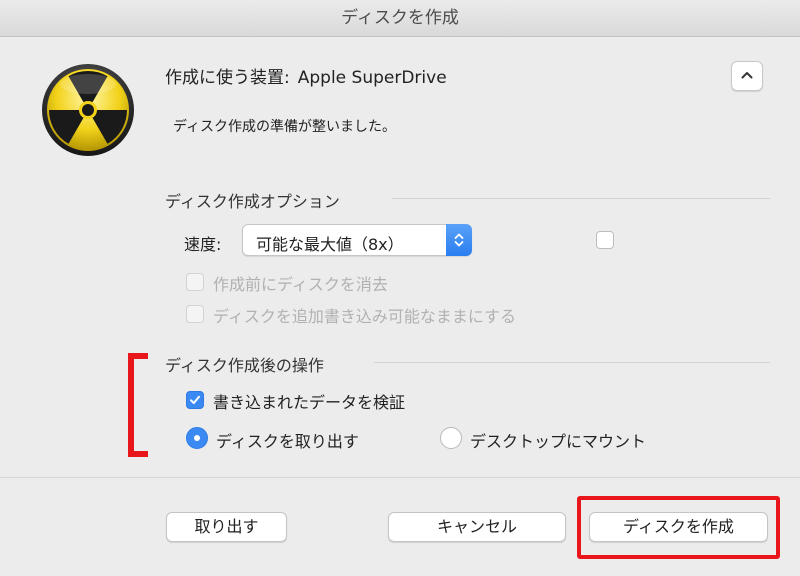  I want to click on device-row: 作成に使う装置: Apple SuperDrive, so click(306, 75).